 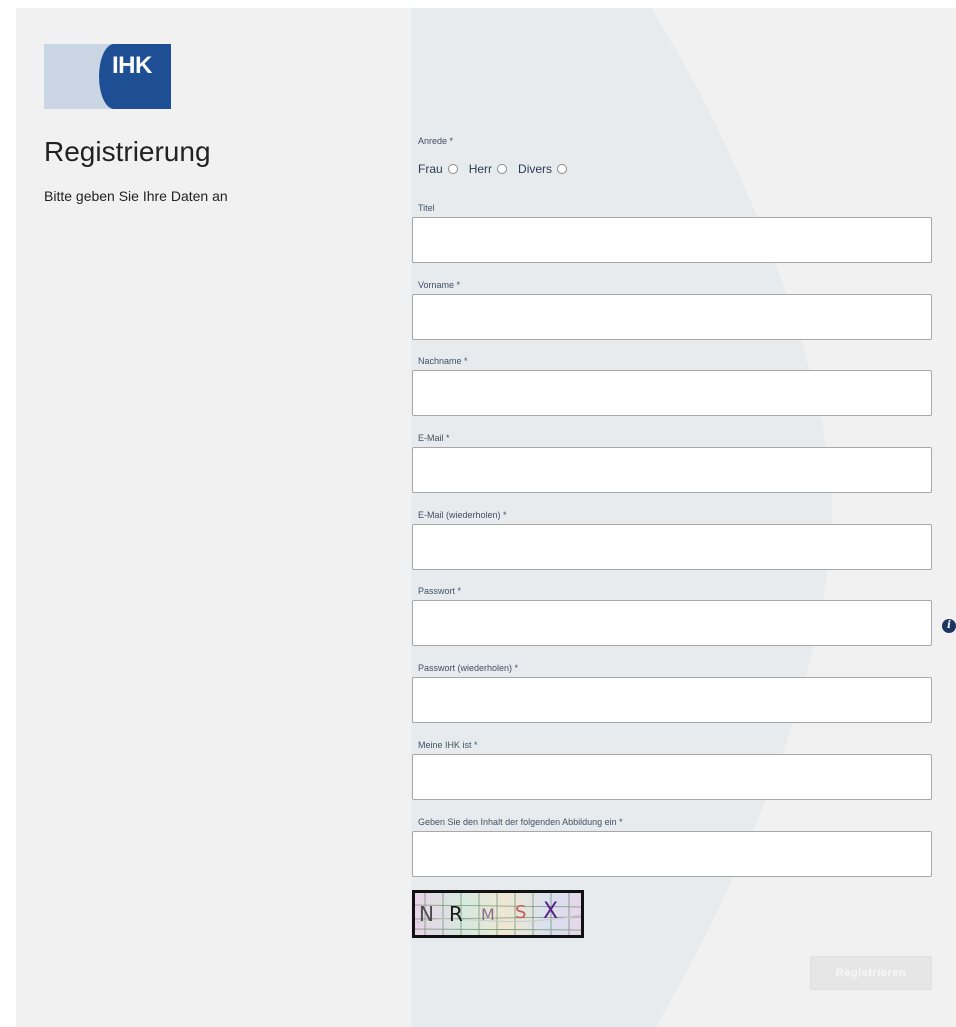 What do you see at coordinates (468, 668) in the screenshot?
I see `password-repeat-label: Passwort (wiederholen) *` at bounding box center [468, 668].